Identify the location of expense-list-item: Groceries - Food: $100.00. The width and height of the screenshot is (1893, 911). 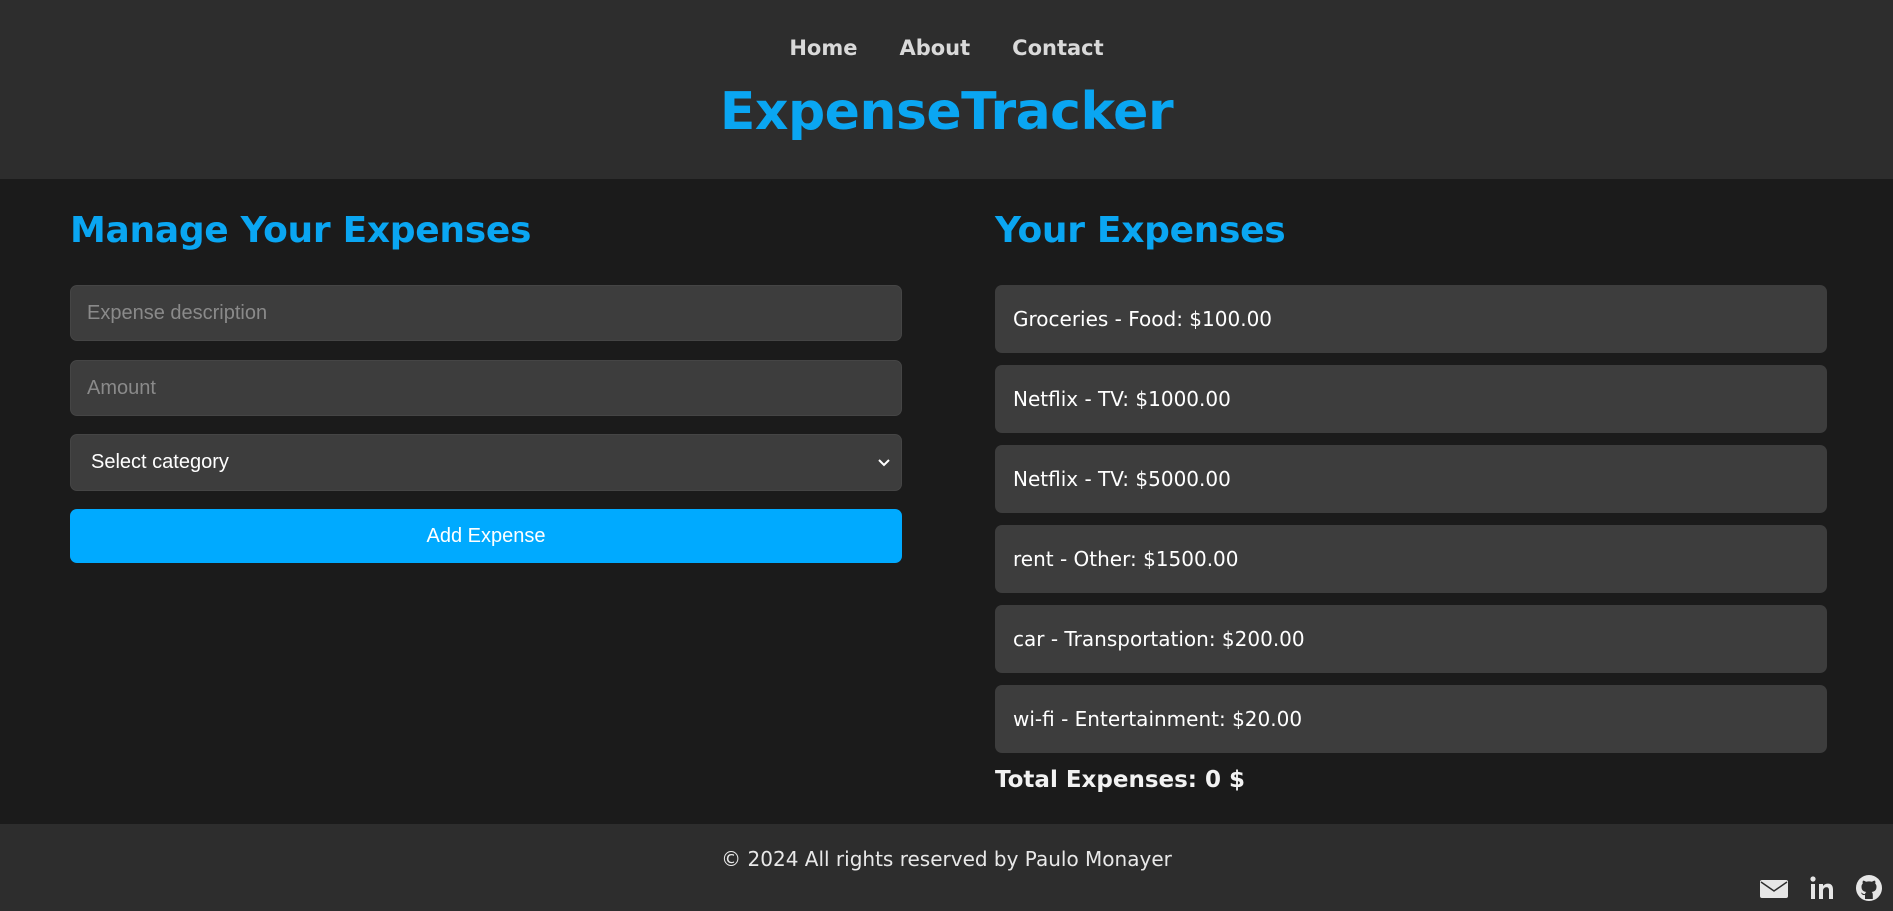
(1411, 319).